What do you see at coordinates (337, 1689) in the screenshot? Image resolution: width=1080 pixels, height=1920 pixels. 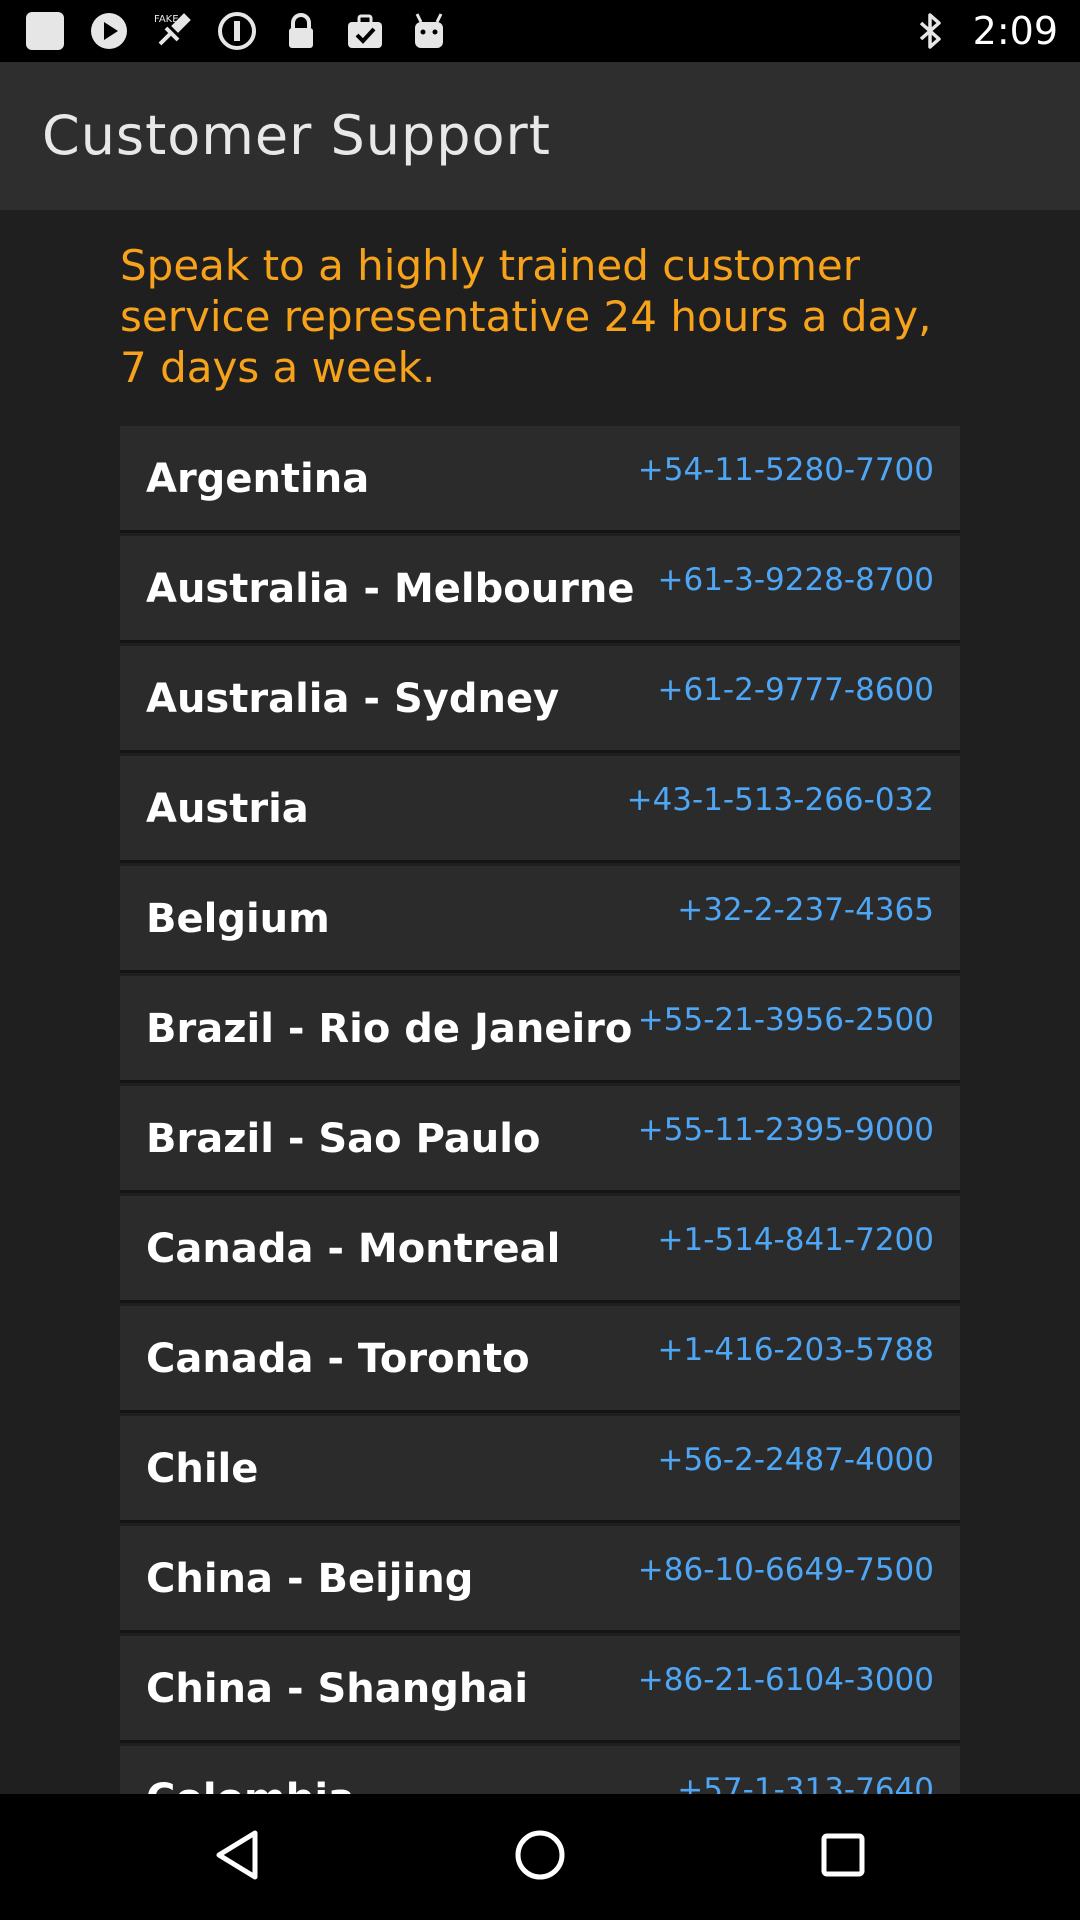 I see `country-label: China - Shanghai` at bounding box center [337, 1689].